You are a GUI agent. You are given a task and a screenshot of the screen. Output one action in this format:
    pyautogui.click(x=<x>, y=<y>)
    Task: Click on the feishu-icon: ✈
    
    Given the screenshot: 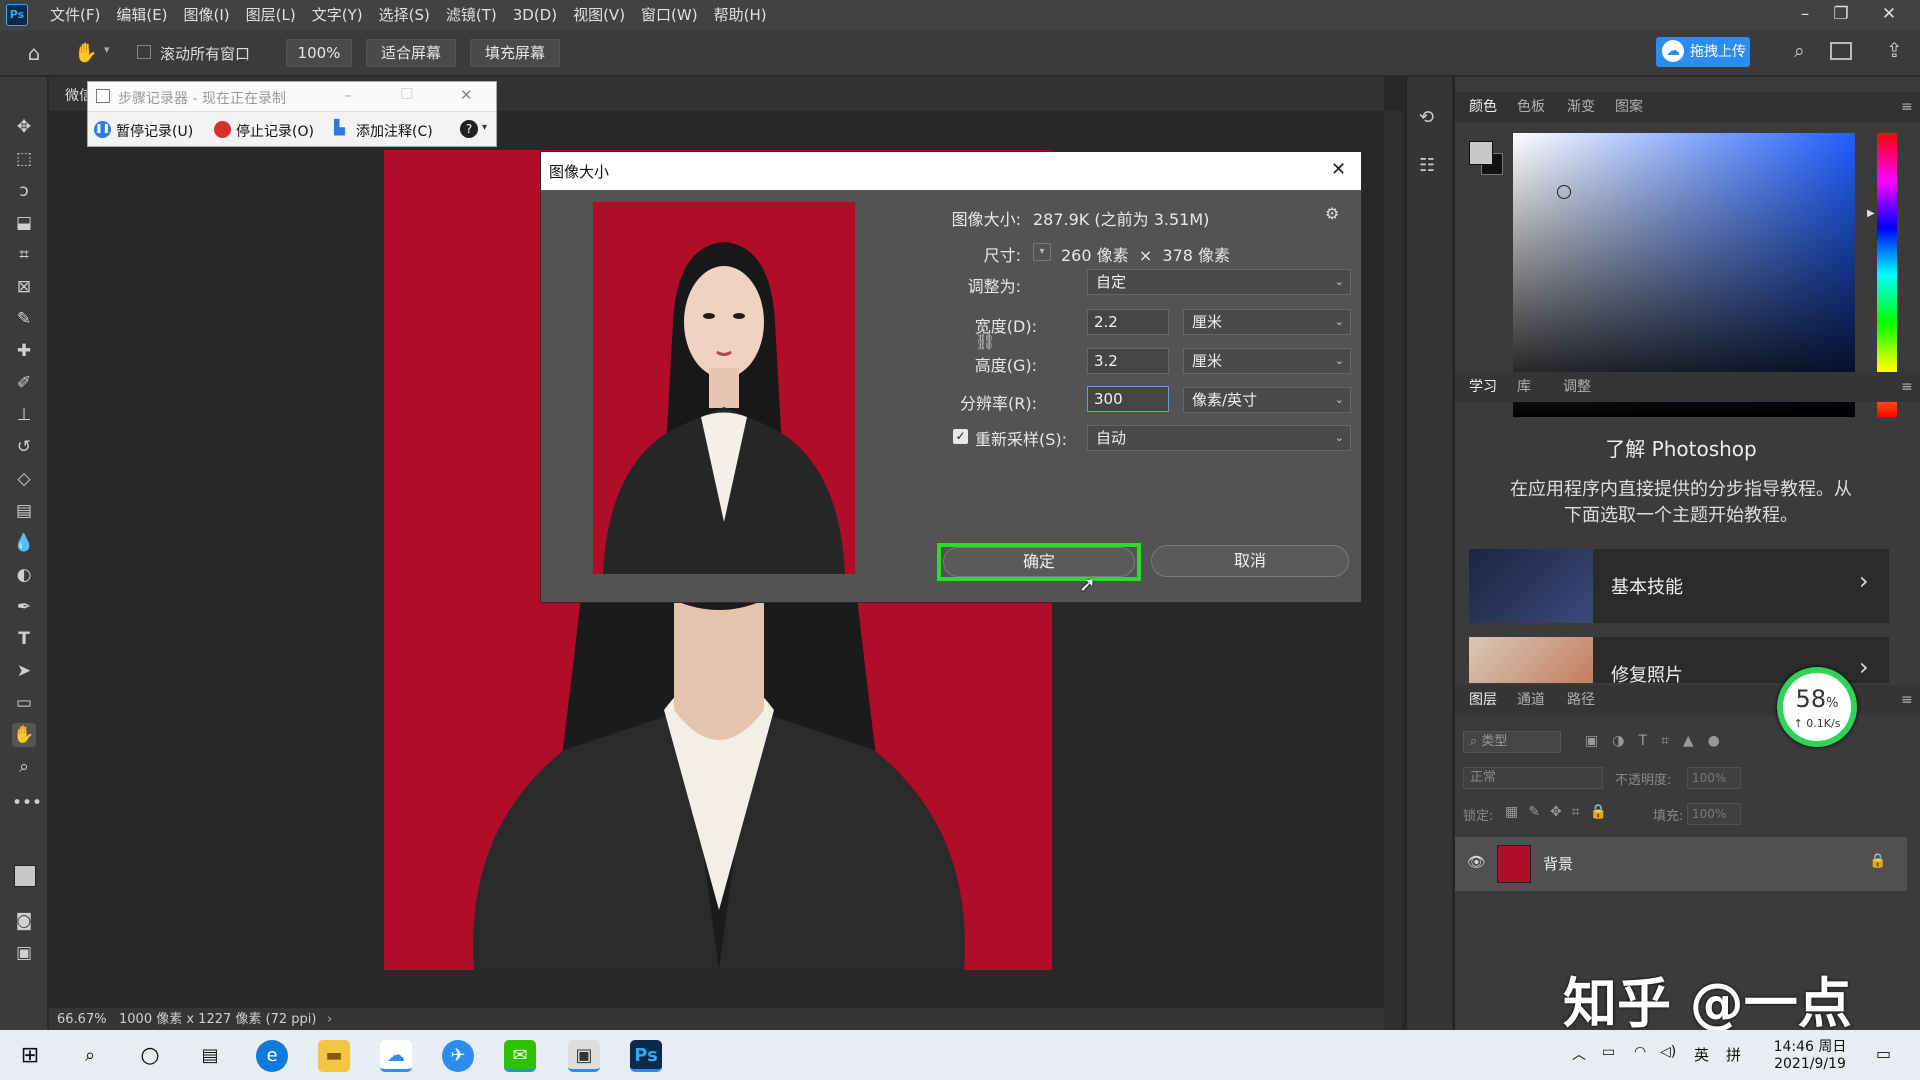 What is the action you would take?
    pyautogui.click(x=458, y=1056)
    